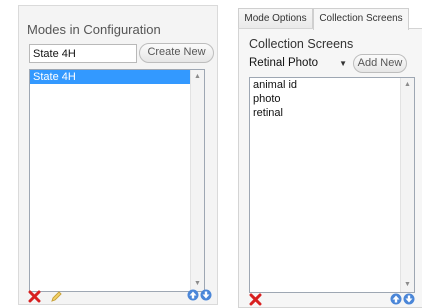 The width and height of the screenshot is (422, 308). Describe the element at coordinates (407, 185) in the screenshot. I see `screens-list-scrollbar: ▲ ▼` at that location.